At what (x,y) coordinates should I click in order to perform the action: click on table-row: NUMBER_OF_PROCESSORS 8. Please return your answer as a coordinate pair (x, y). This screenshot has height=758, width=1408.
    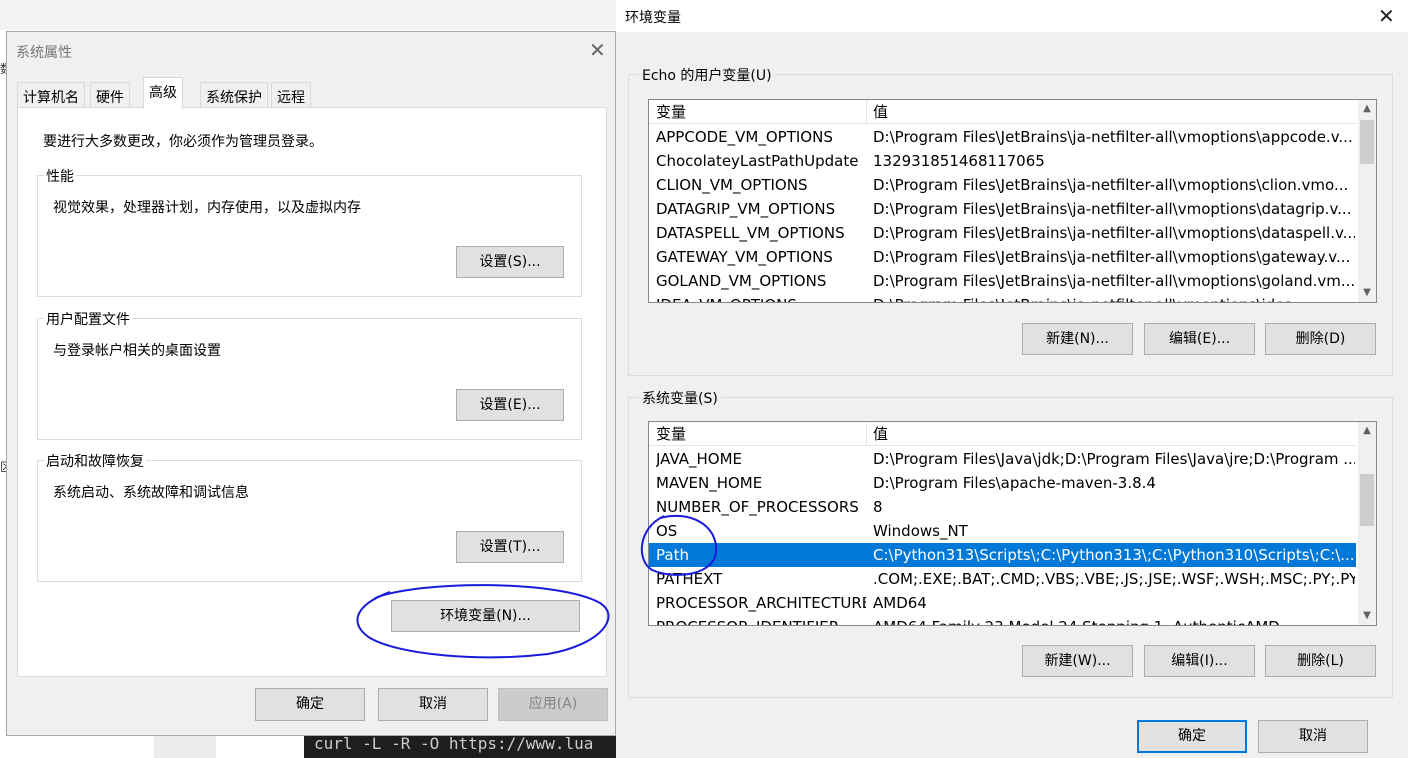
    Looking at the image, I should click on (1002, 507).